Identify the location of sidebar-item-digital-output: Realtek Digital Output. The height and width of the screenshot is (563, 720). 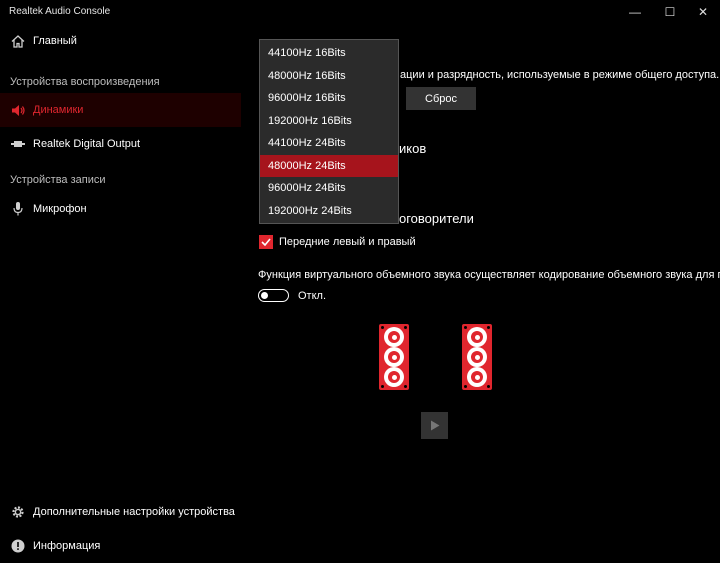
(120, 144).